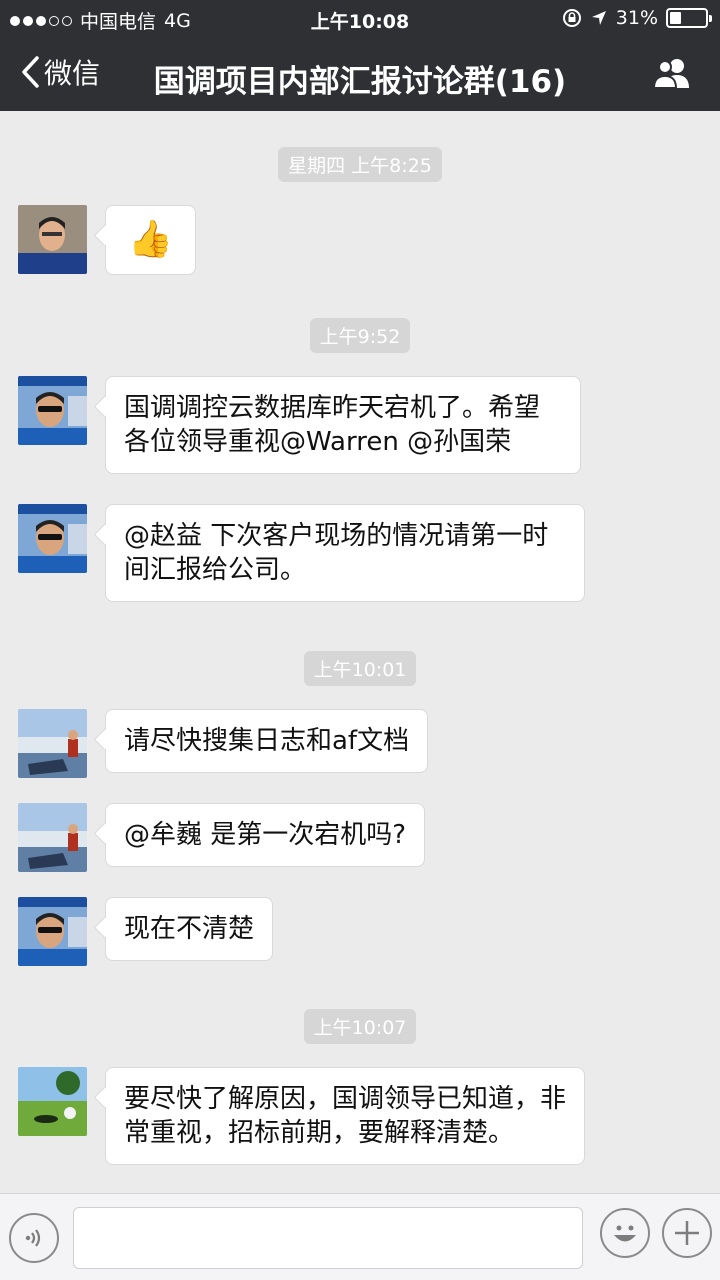  Describe the element at coordinates (675, 18) in the screenshot. I see `battery-fill` at that location.